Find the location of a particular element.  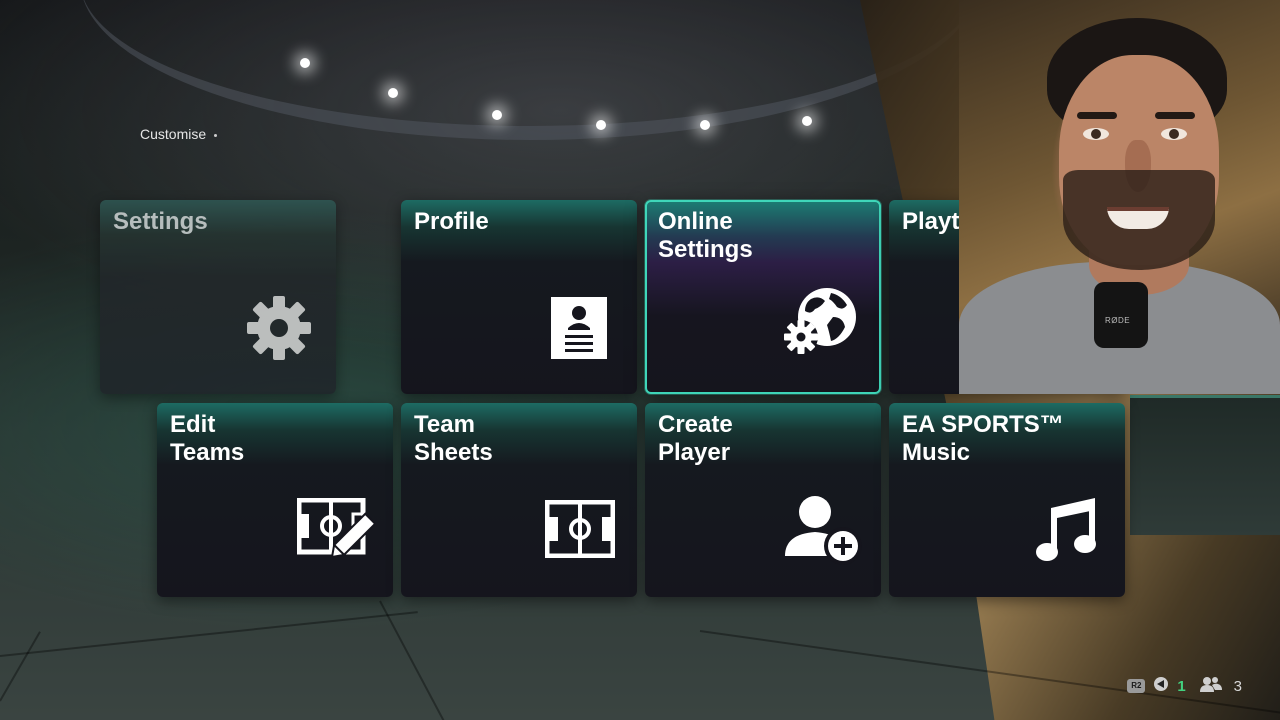

status-bar: R2 1 3 is located at coordinates (1184, 686).